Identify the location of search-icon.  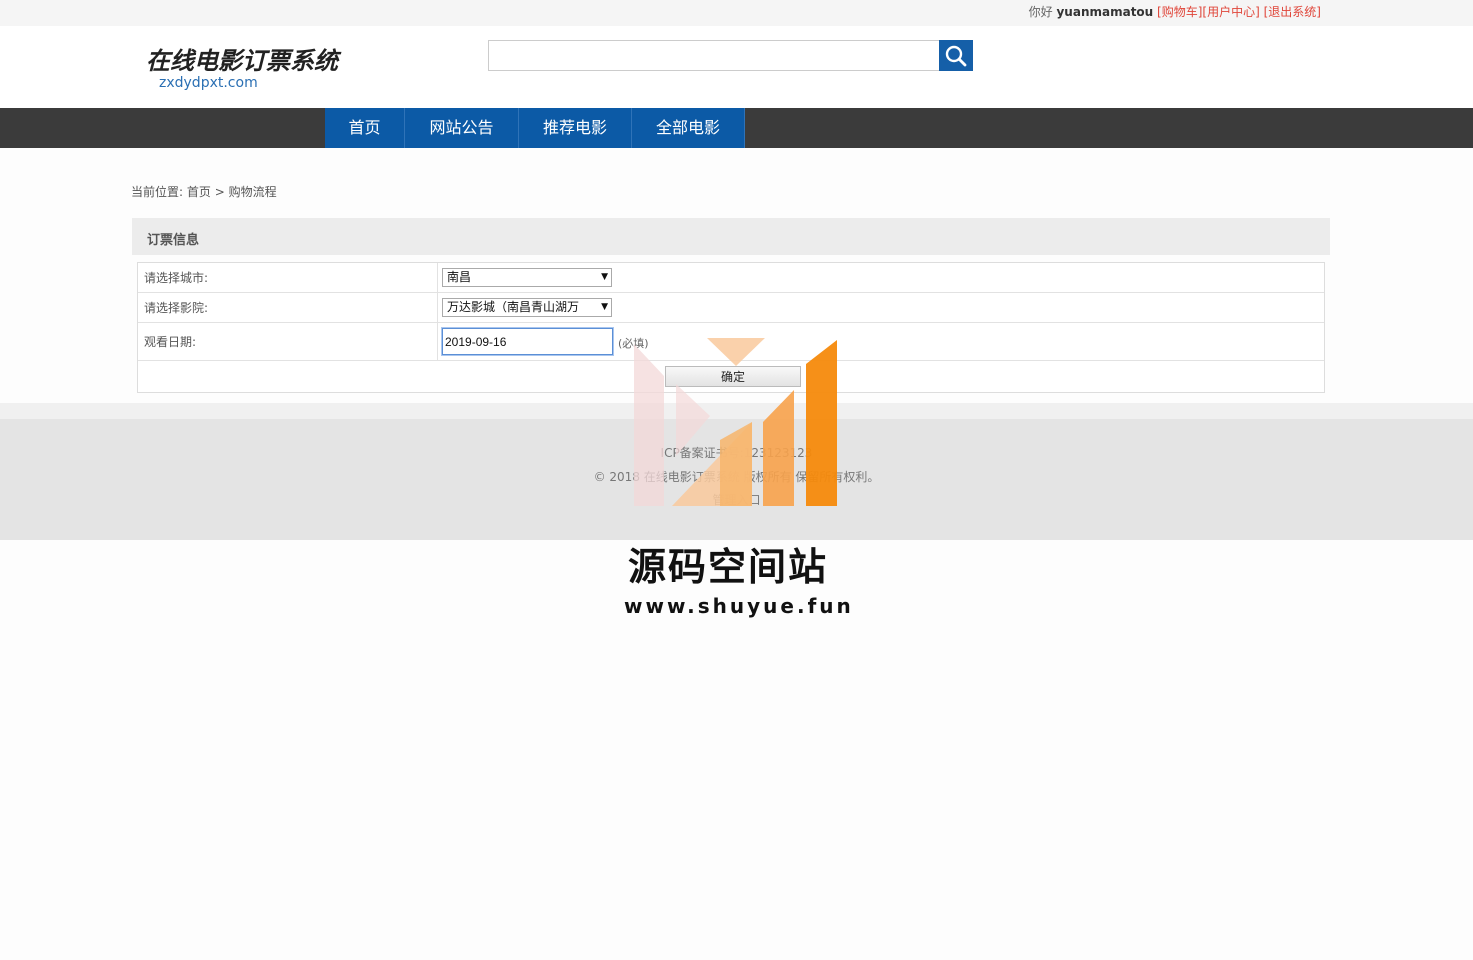
(956, 56).